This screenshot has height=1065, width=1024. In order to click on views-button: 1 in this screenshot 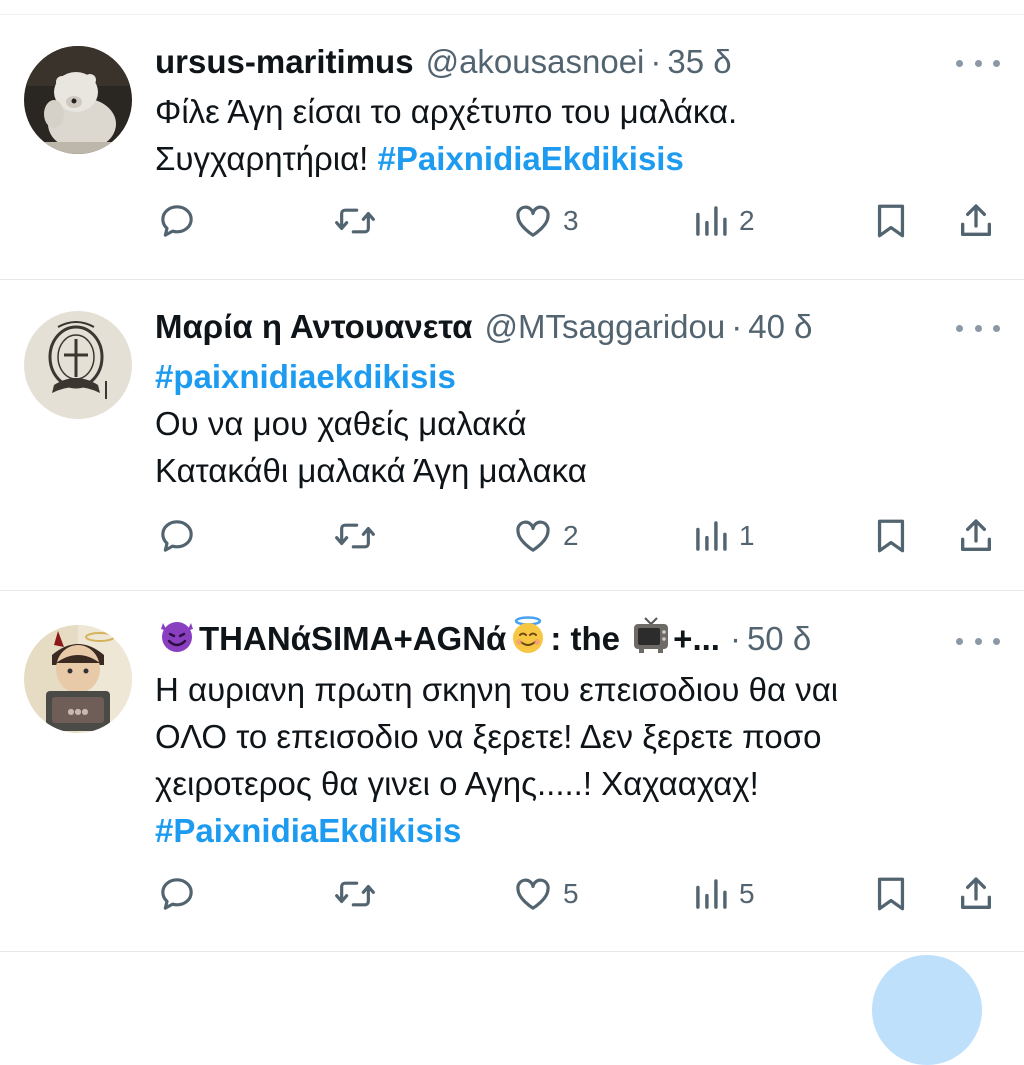, I will do `click(724, 536)`.